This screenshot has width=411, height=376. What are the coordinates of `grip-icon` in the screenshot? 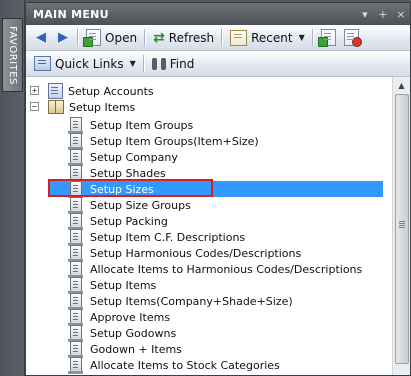 It's located at (402, 221).